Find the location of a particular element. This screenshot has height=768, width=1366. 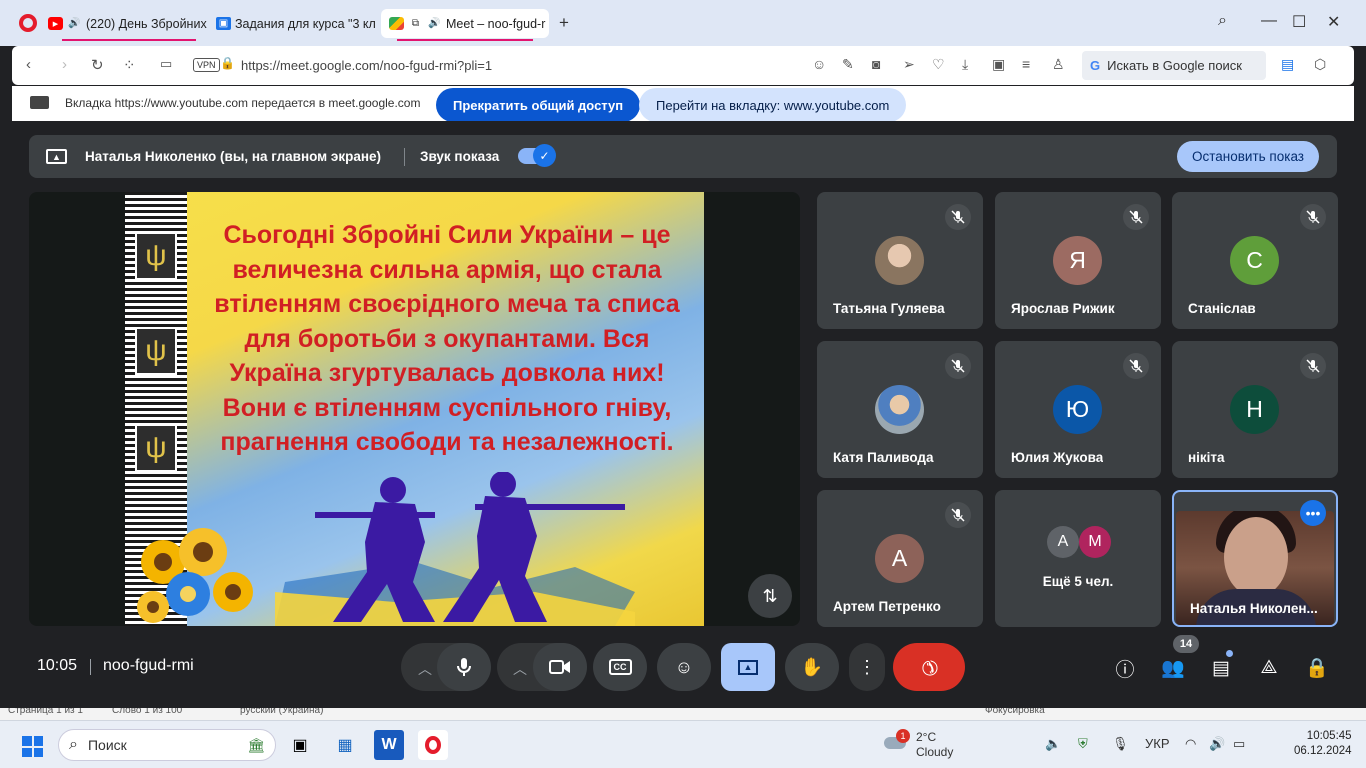

captions-button: CC is located at coordinates (620, 667).